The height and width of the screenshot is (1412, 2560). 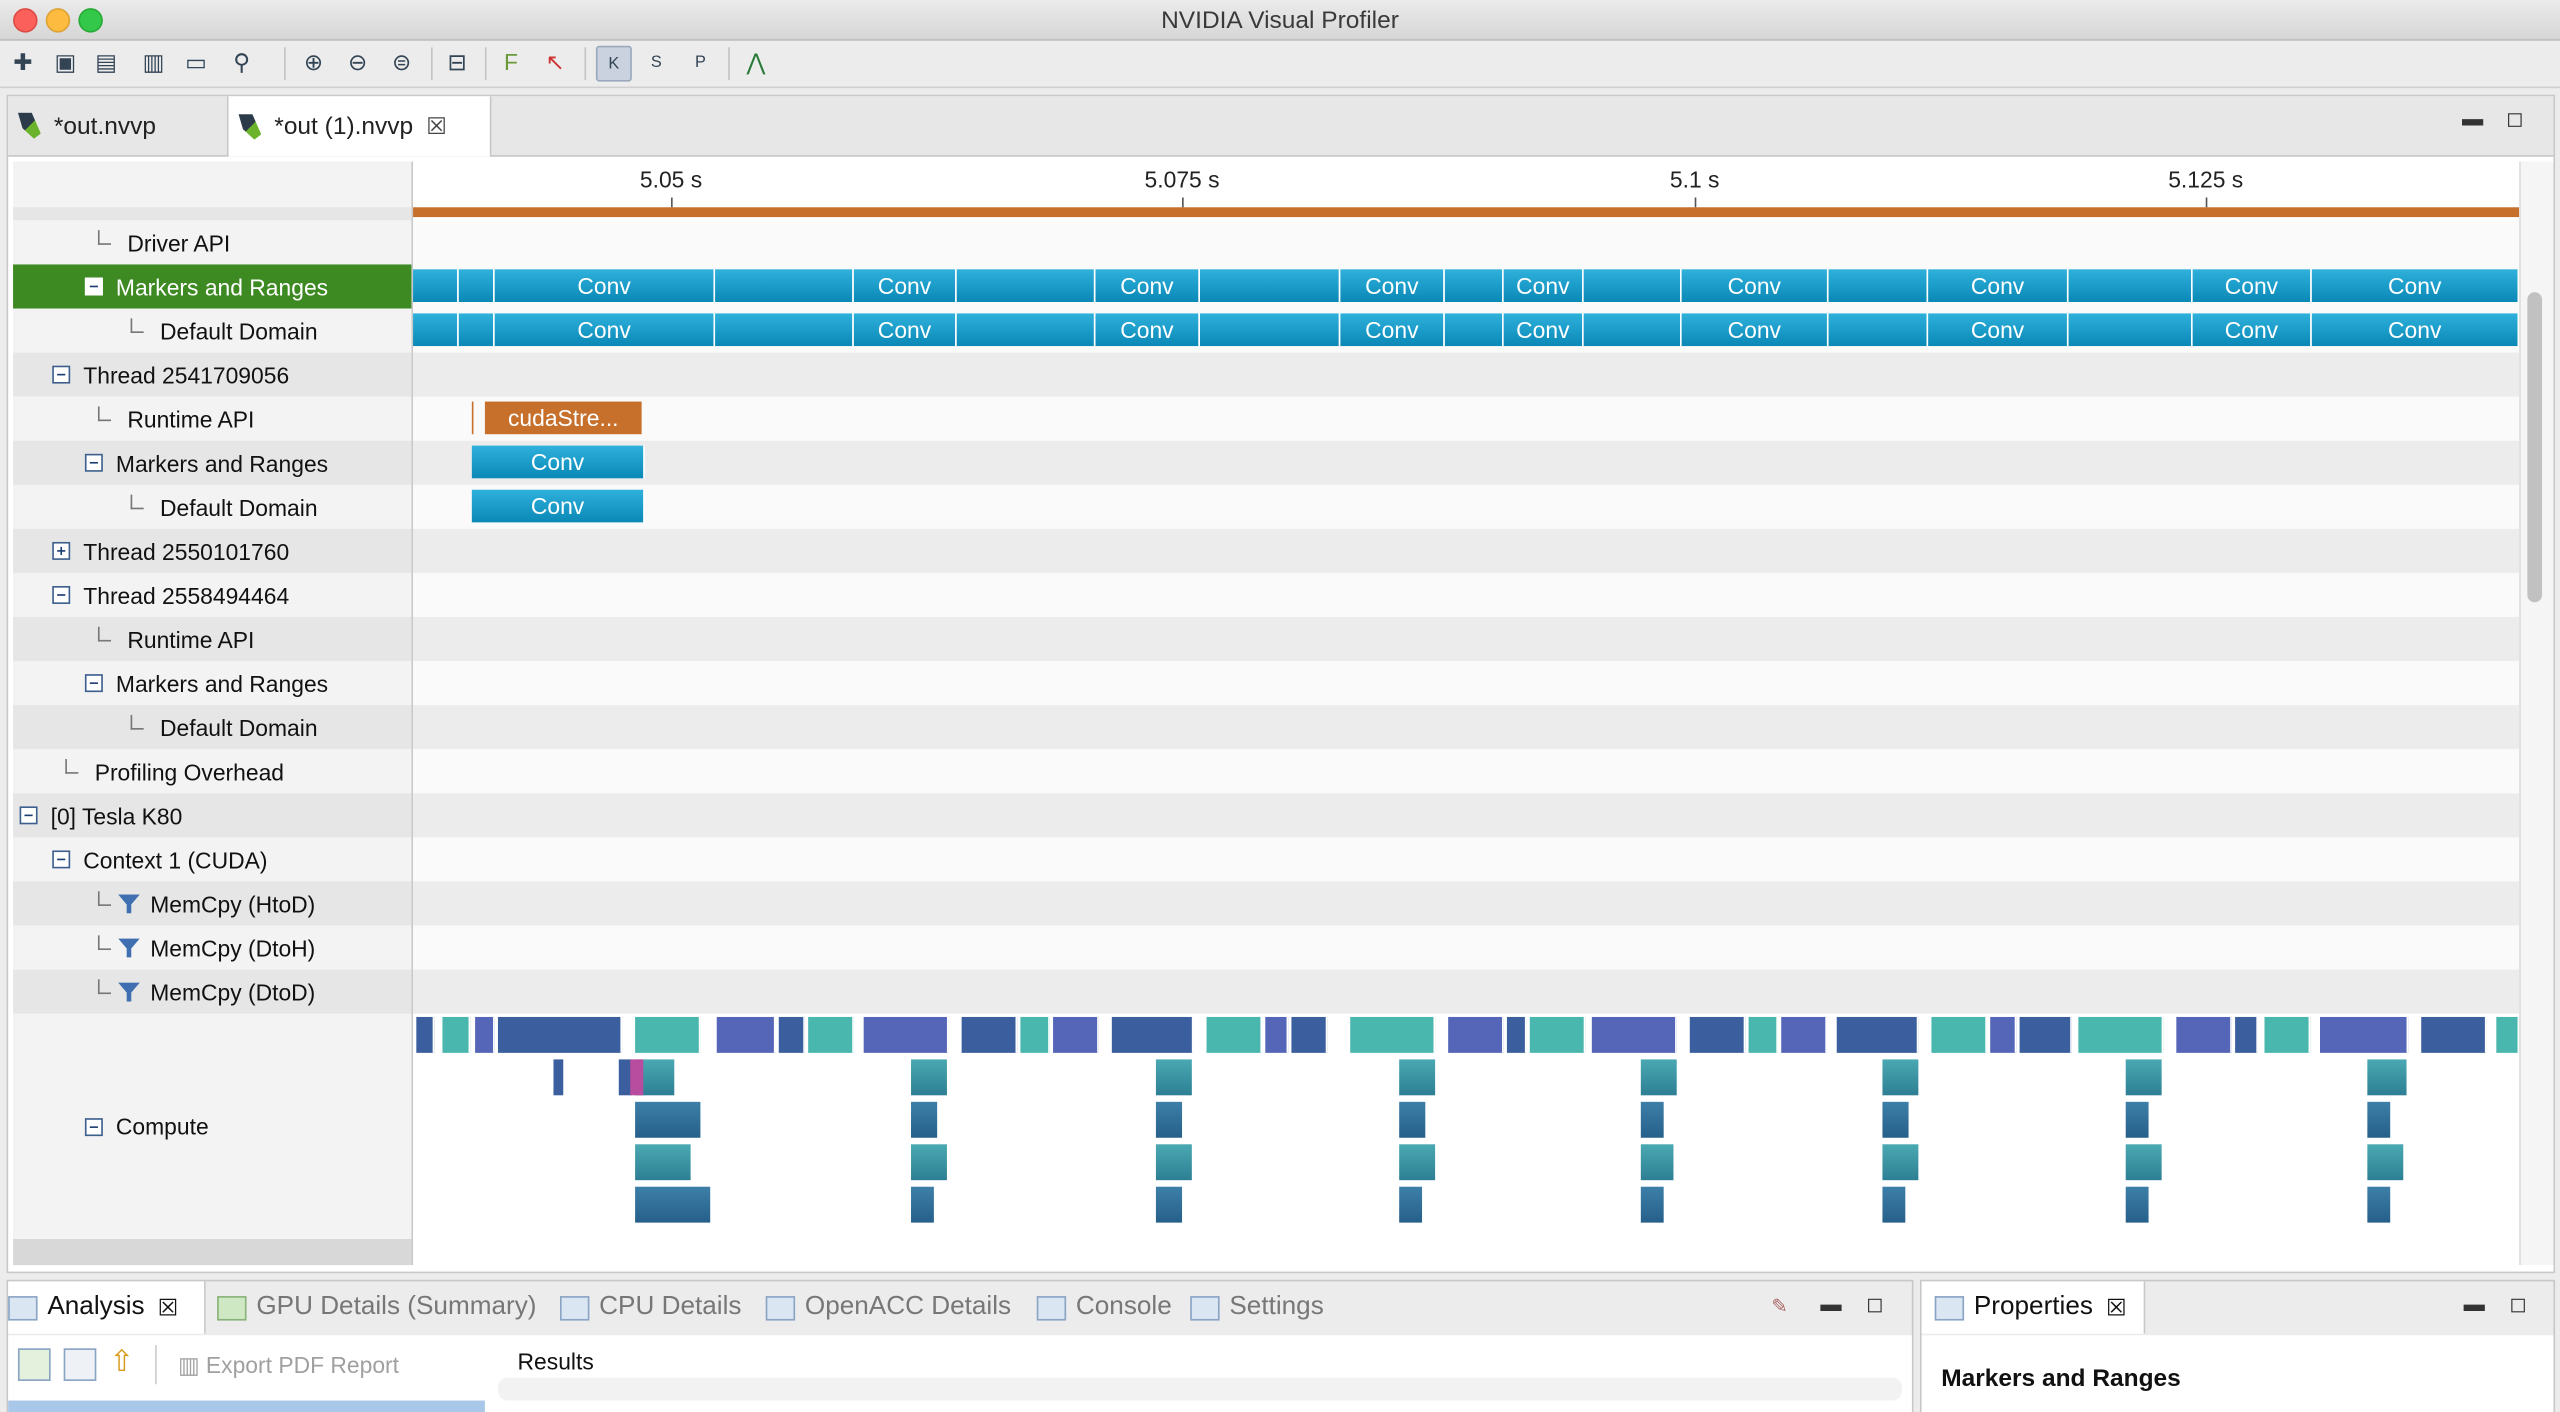 I want to click on tree-item-compute: Compute, so click(x=212, y=1126).